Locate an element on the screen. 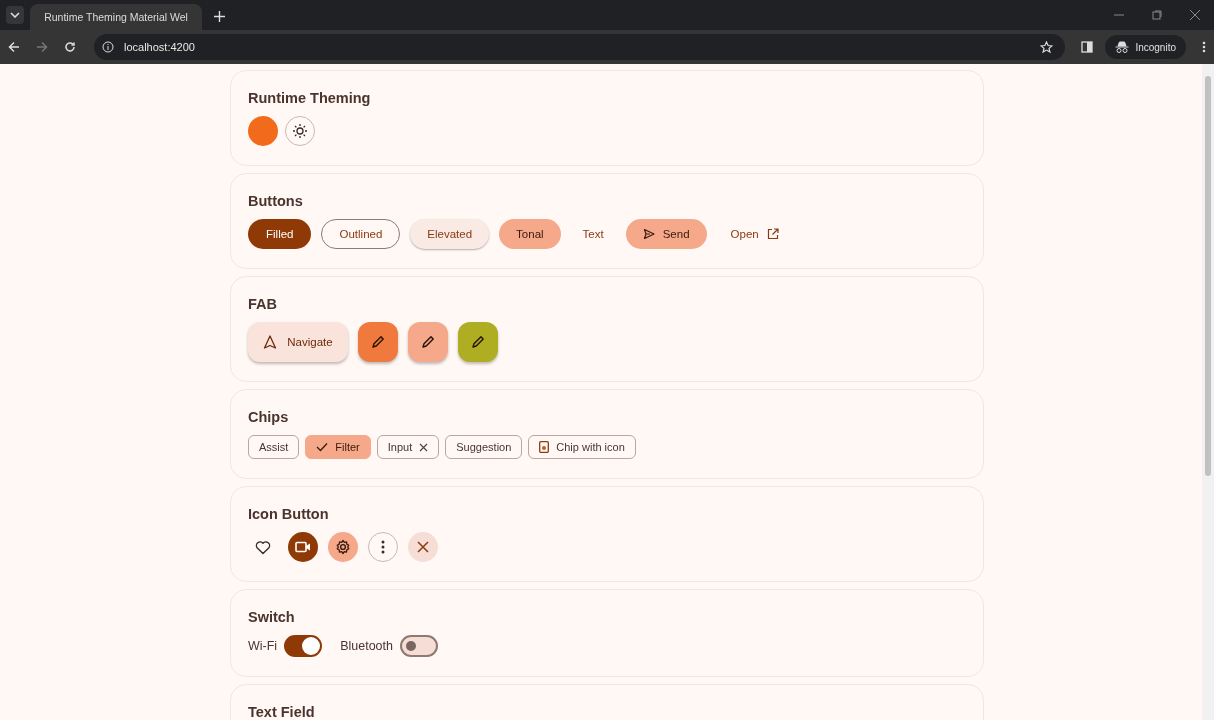 Image resolution: width=1214 pixels, height=720 pixels. button: Open is located at coordinates (752, 234).